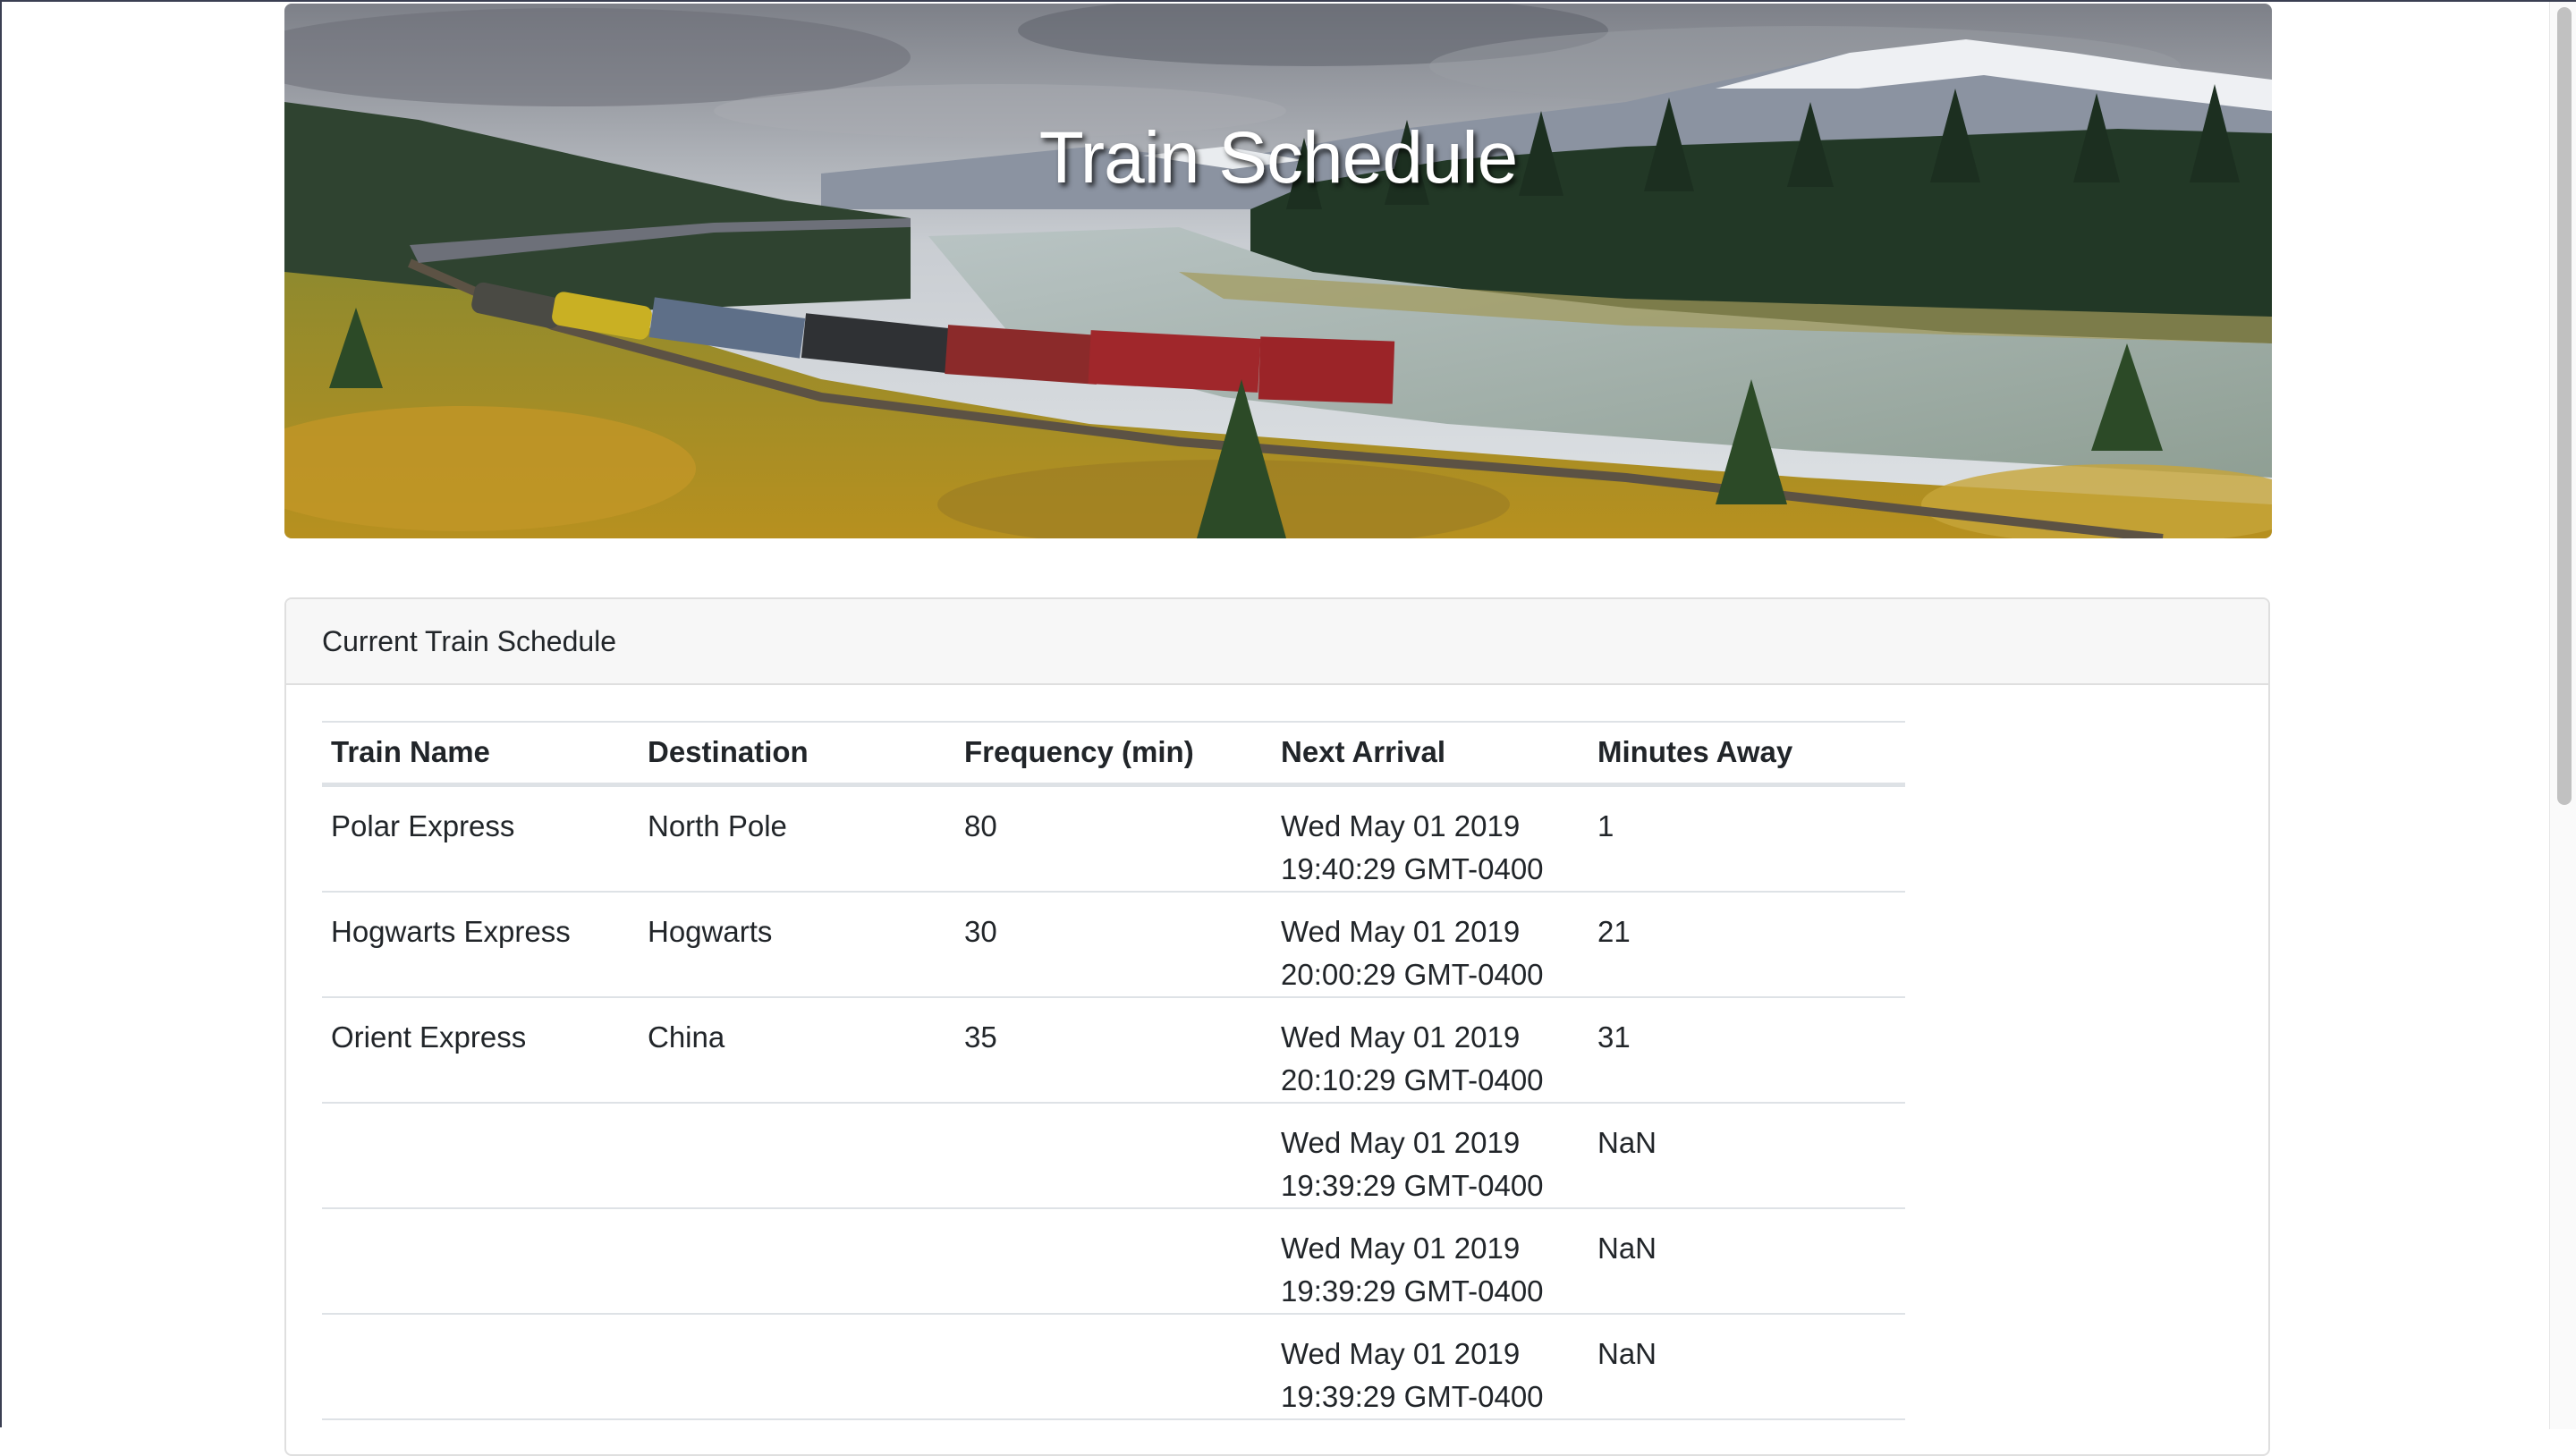  I want to click on next-arrival-cell: Wed May 01 2019 20:00:29 GMT-0400, so click(1430, 944).